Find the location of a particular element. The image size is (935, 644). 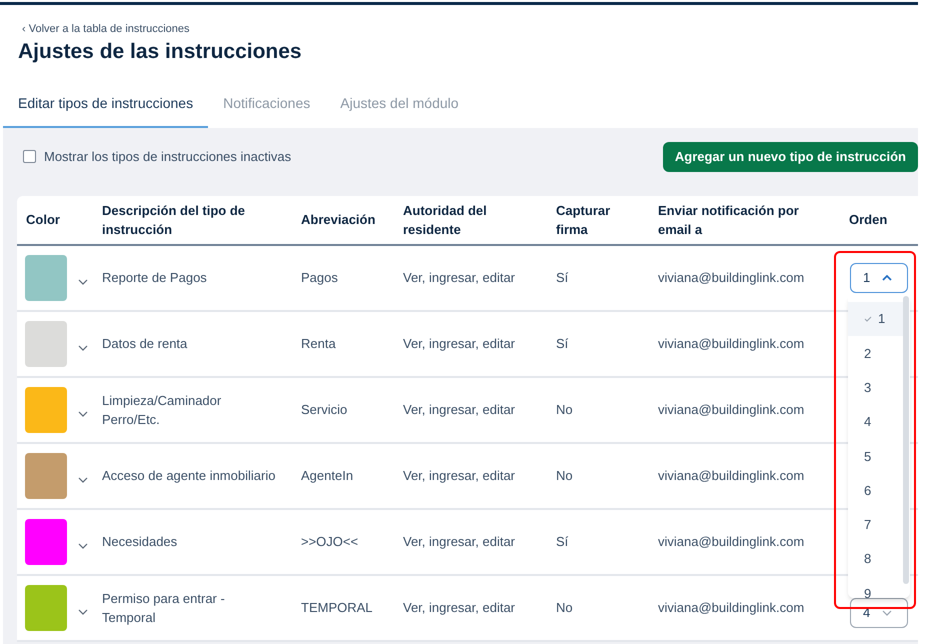

table-cell-text: Necesidades is located at coordinates (140, 542).